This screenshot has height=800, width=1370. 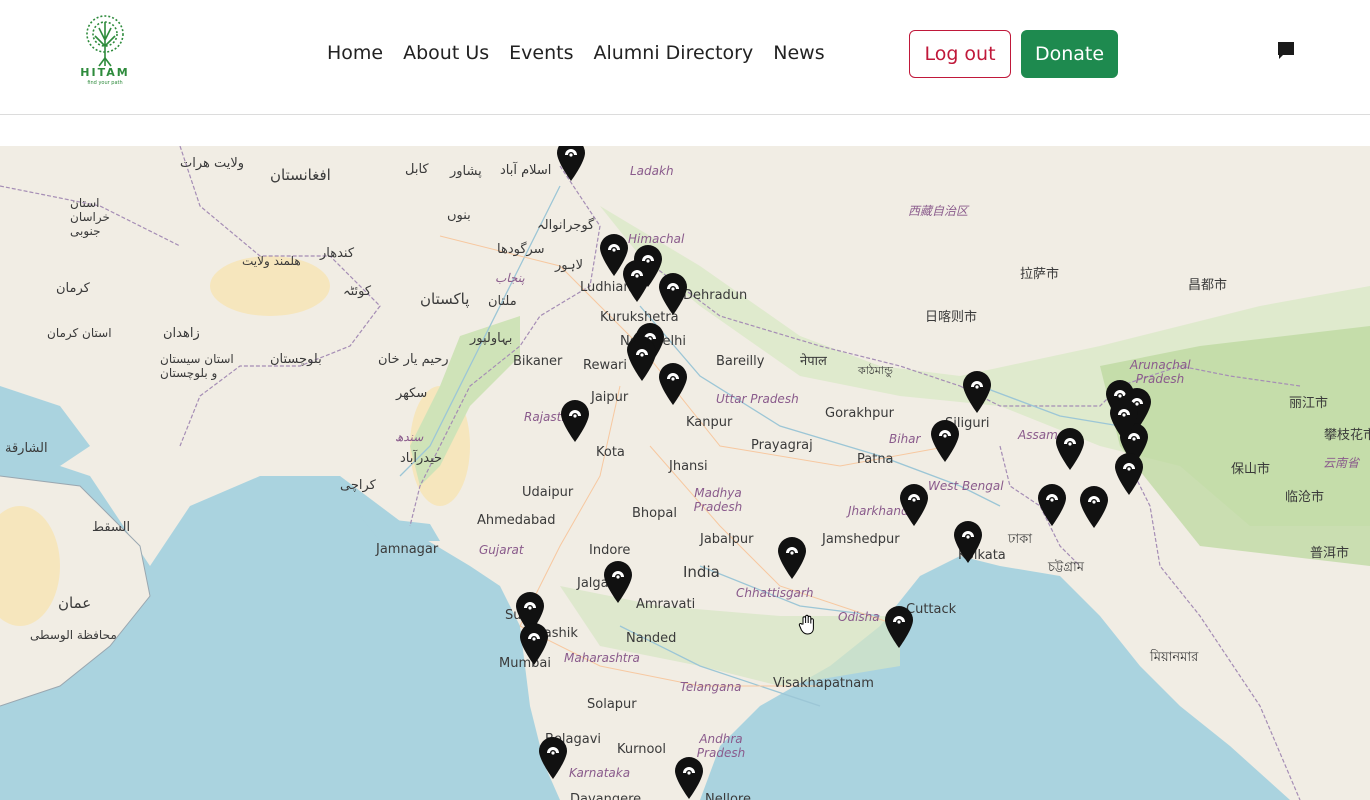 What do you see at coordinates (673, 53) in the screenshot?
I see `nav-alumni-directory: Alumni Directory` at bounding box center [673, 53].